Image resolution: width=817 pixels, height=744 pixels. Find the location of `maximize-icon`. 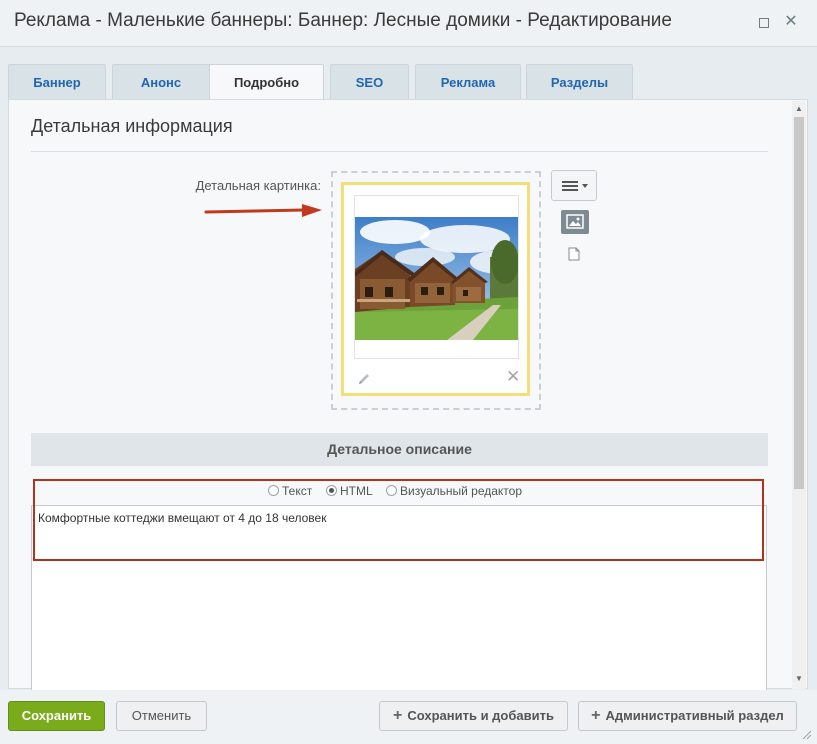

maximize-icon is located at coordinates (764, 23).